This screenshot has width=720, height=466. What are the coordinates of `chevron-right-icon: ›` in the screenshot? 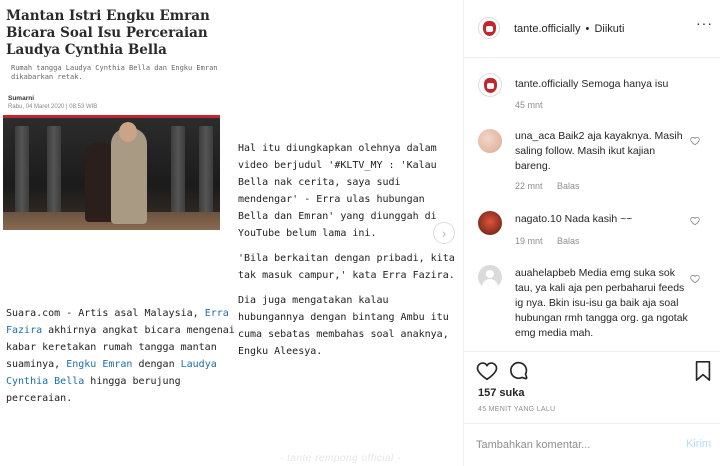 It's located at (444, 233).